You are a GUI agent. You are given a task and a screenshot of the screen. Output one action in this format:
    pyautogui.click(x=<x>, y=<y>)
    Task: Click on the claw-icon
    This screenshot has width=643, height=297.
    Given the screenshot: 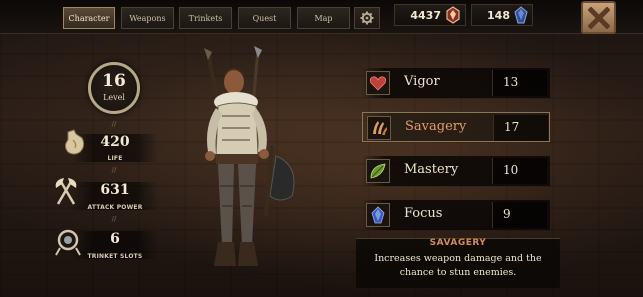 What is the action you would take?
    pyautogui.click(x=380, y=128)
    